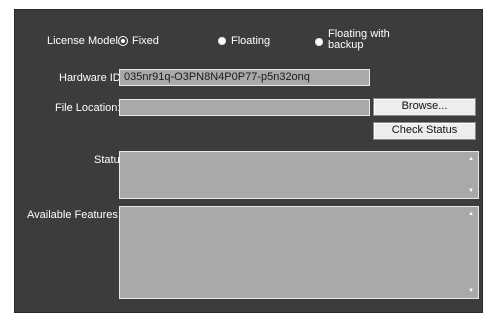 The height and width of the screenshot is (313, 489). I want to click on hardware-id-field: 035nr91q-O3PN8N4P0P77-p5n32onq, so click(244, 77).